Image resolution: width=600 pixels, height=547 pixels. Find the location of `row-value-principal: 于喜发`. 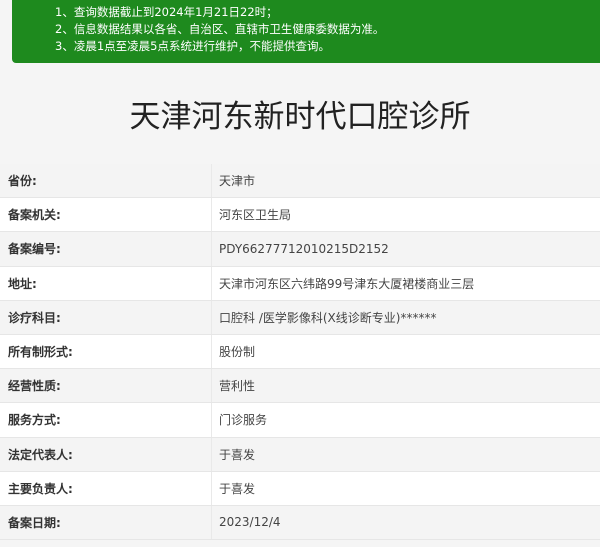

row-value-principal: 于喜发 is located at coordinates (405, 488).